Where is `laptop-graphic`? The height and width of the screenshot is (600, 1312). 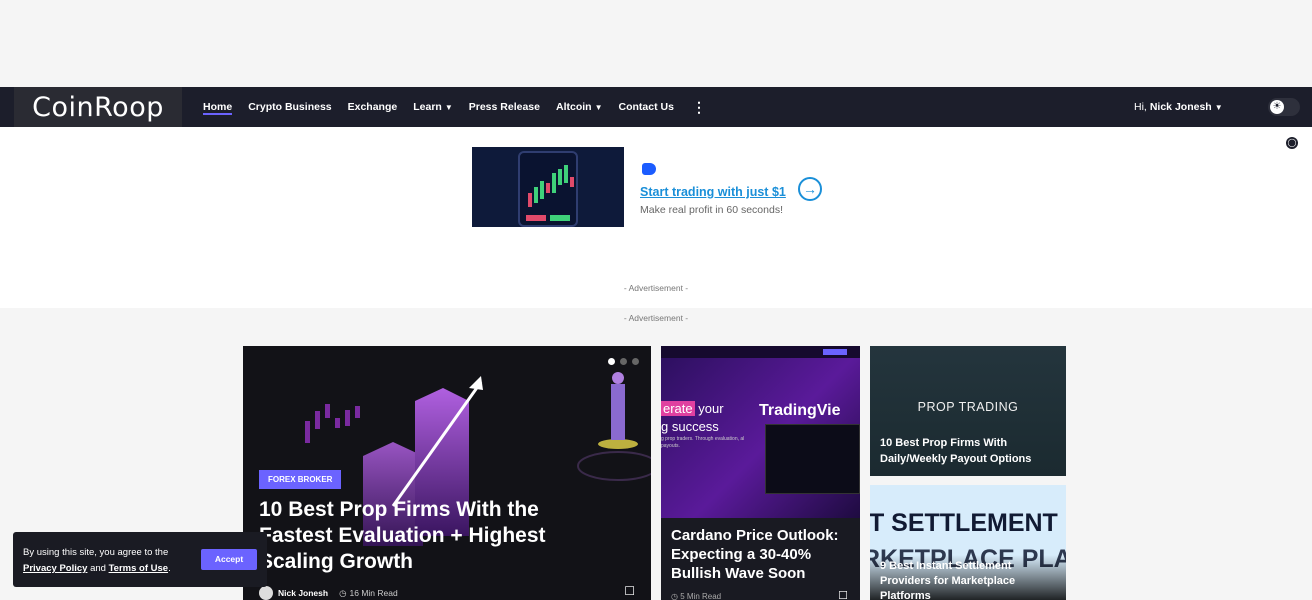
laptop-graphic is located at coordinates (812, 459).